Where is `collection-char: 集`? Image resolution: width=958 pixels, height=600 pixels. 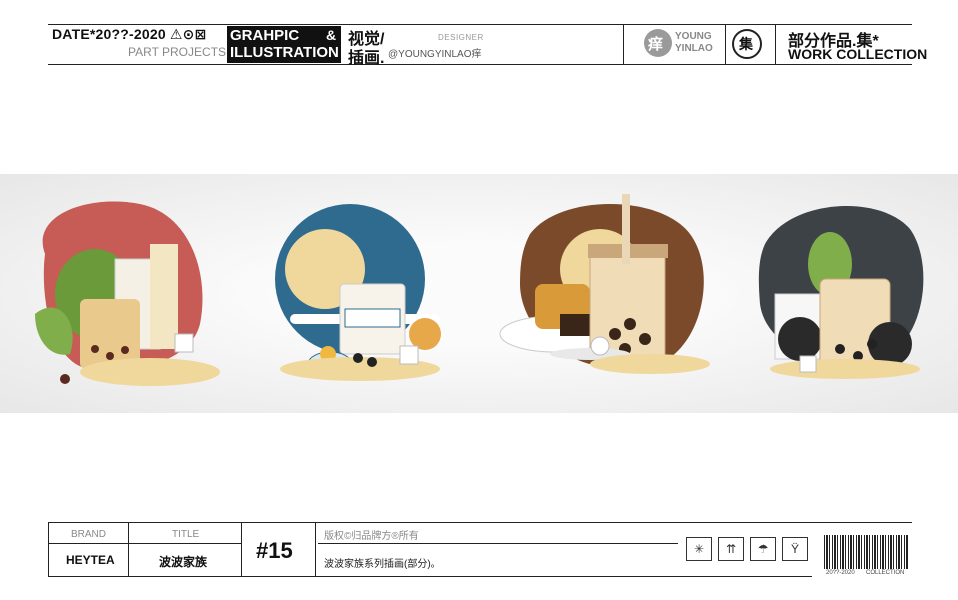
collection-char: 集 is located at coordinates (746, 44).